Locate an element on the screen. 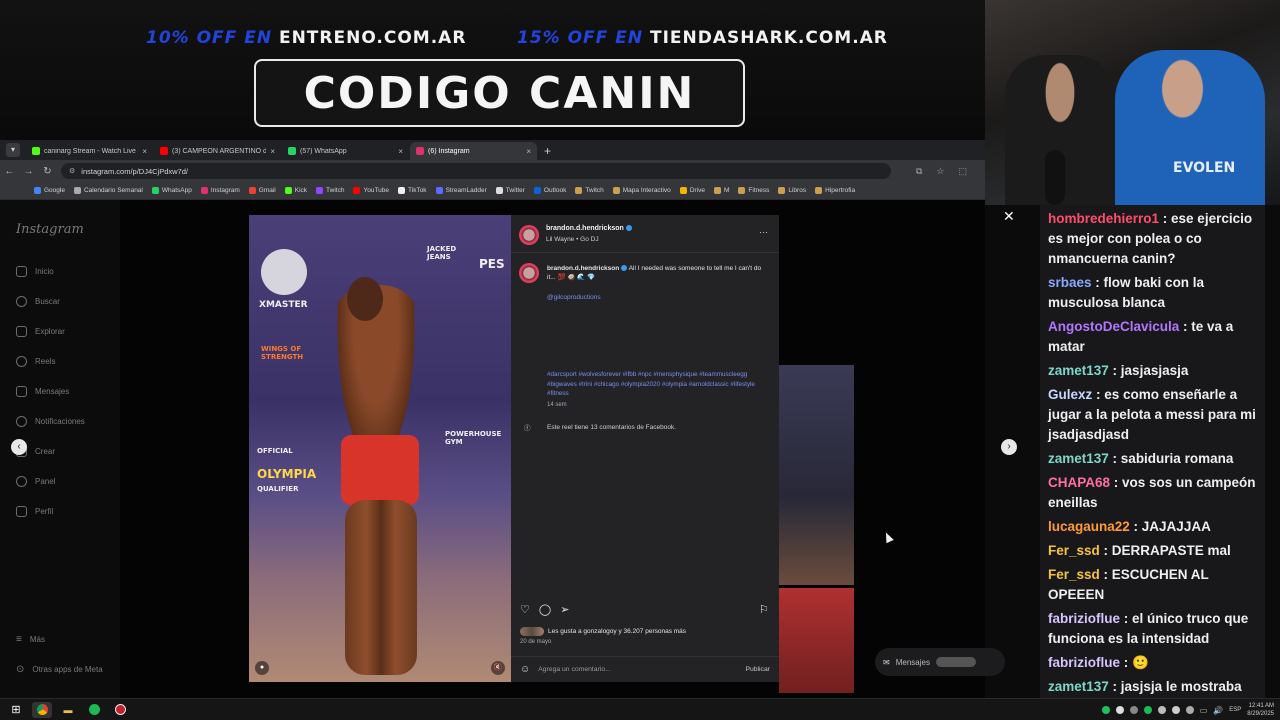 The width and height of the screenshot is (1280, 720). back-icon: ← is located at coordinates (9, 171).